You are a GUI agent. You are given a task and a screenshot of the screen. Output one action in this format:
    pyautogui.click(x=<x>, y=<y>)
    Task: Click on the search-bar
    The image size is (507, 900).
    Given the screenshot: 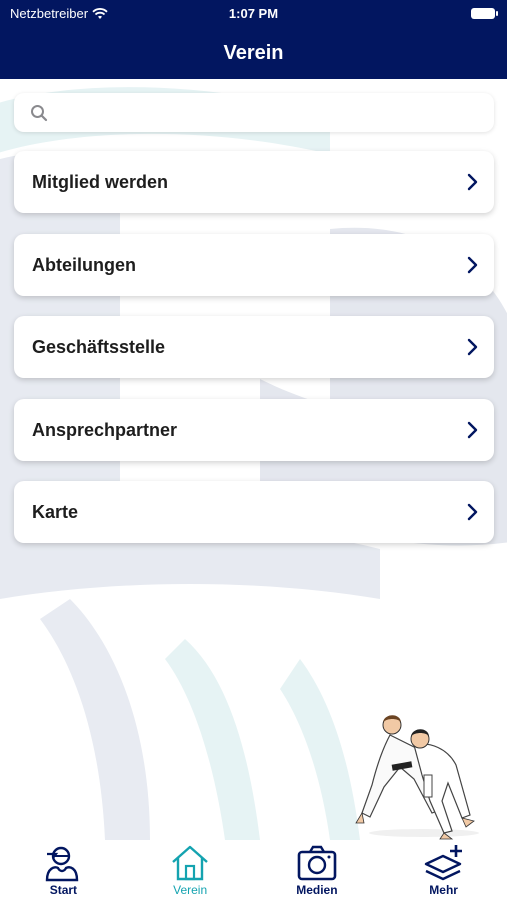 What is the action you would take?
    pyautogui.click(x=254, y=112)
    